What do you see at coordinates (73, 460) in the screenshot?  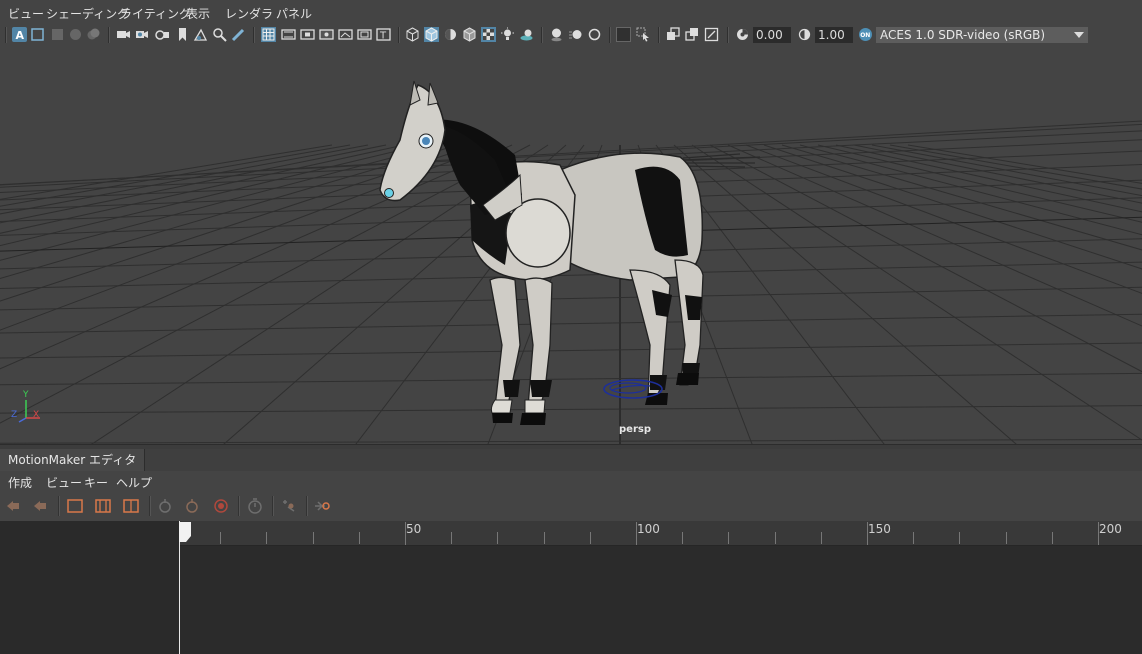 I see `editor-tab-title: MotionMaker エディタ` at bounding box center [73, 460].